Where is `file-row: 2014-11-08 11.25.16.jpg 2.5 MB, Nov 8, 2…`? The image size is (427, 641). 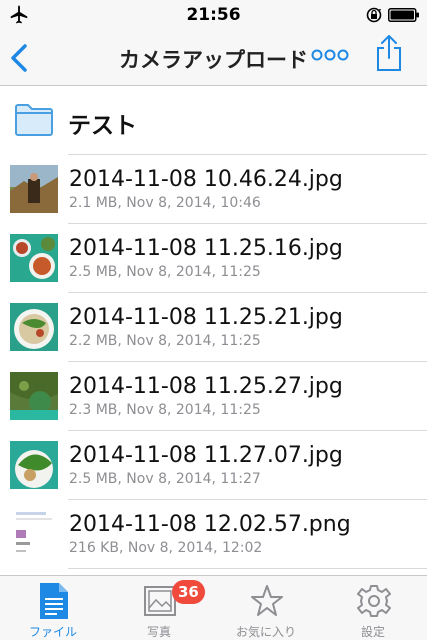
file-row: 2014-11-08 11.25.16.jpg 2.5 MB, Nov 8, 2… is located at coordinates (213, 258).